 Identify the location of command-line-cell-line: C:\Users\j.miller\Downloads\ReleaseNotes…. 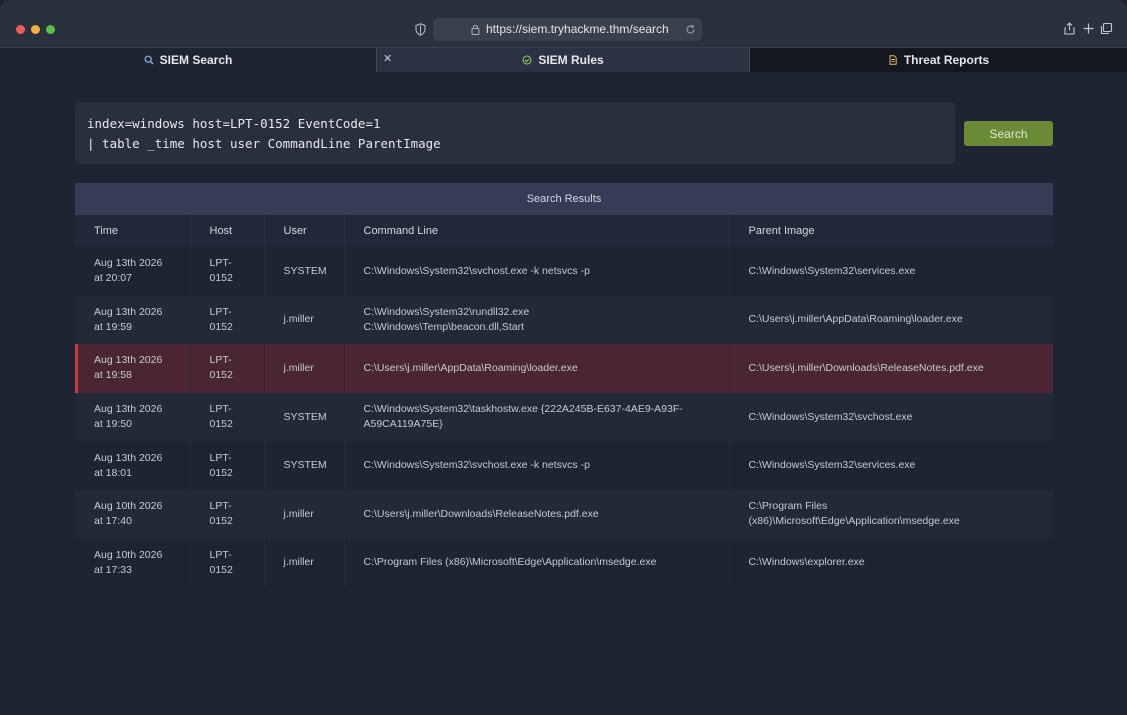
(481, 513).